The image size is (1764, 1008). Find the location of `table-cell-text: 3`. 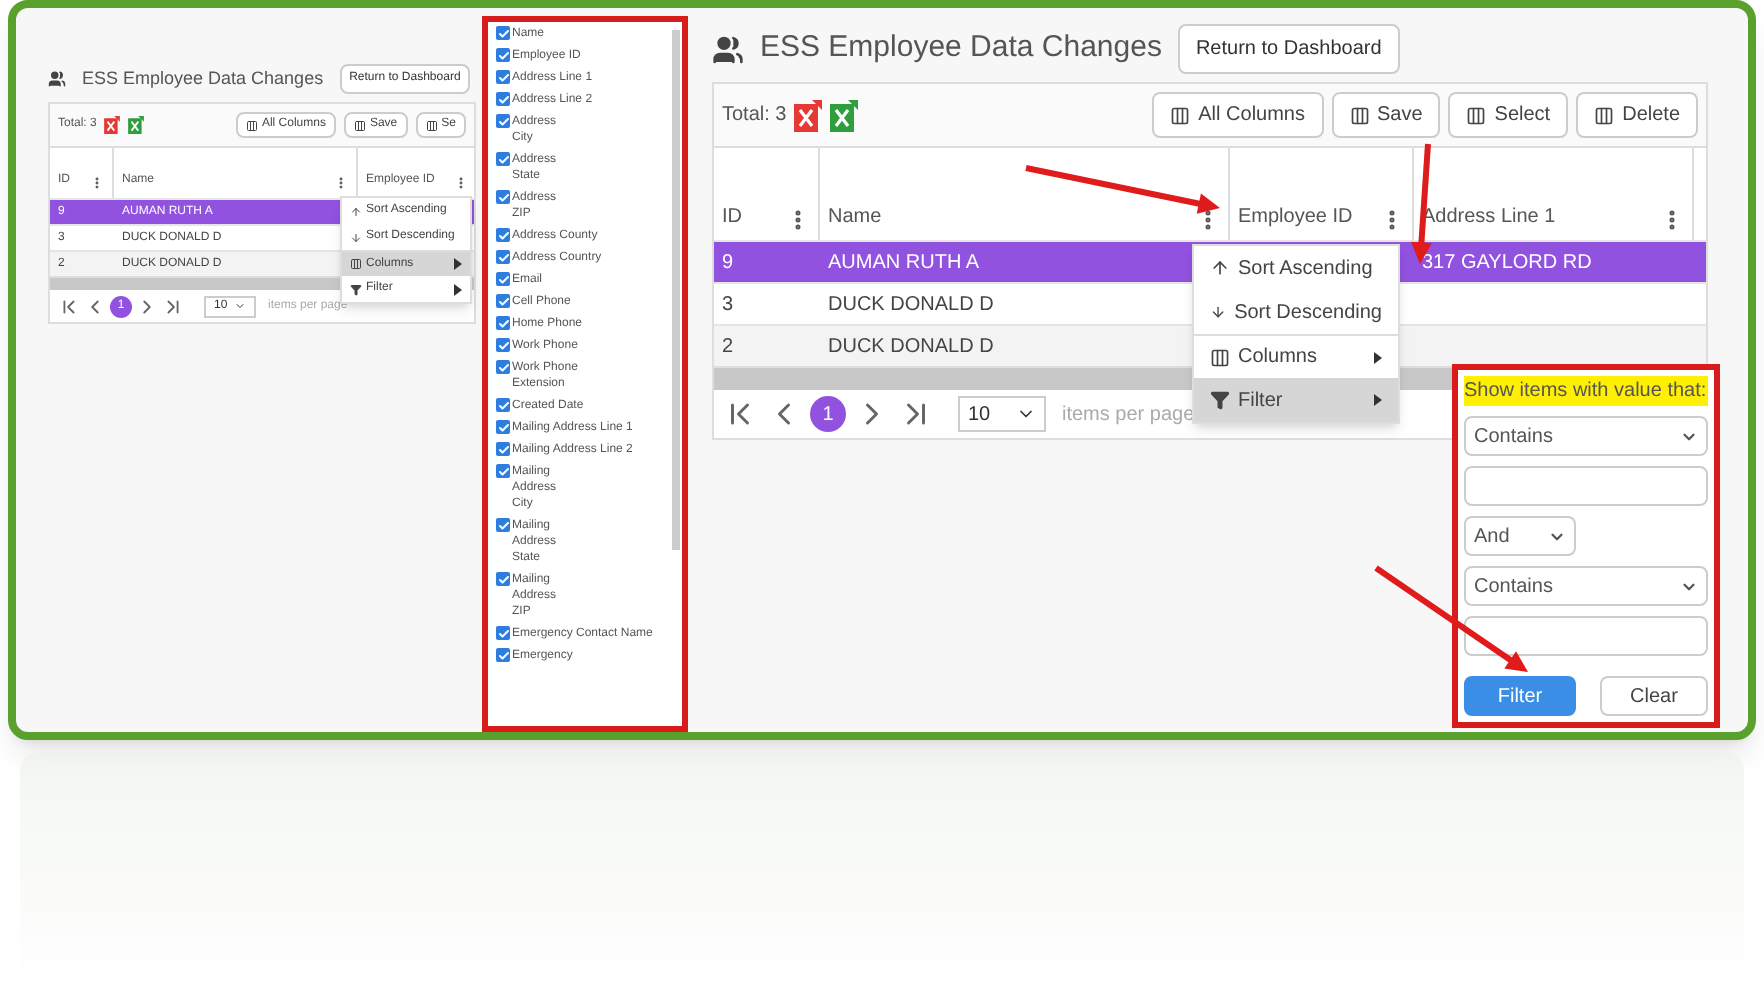

table-cell-text: 3 is located at coordinates (728, 305).